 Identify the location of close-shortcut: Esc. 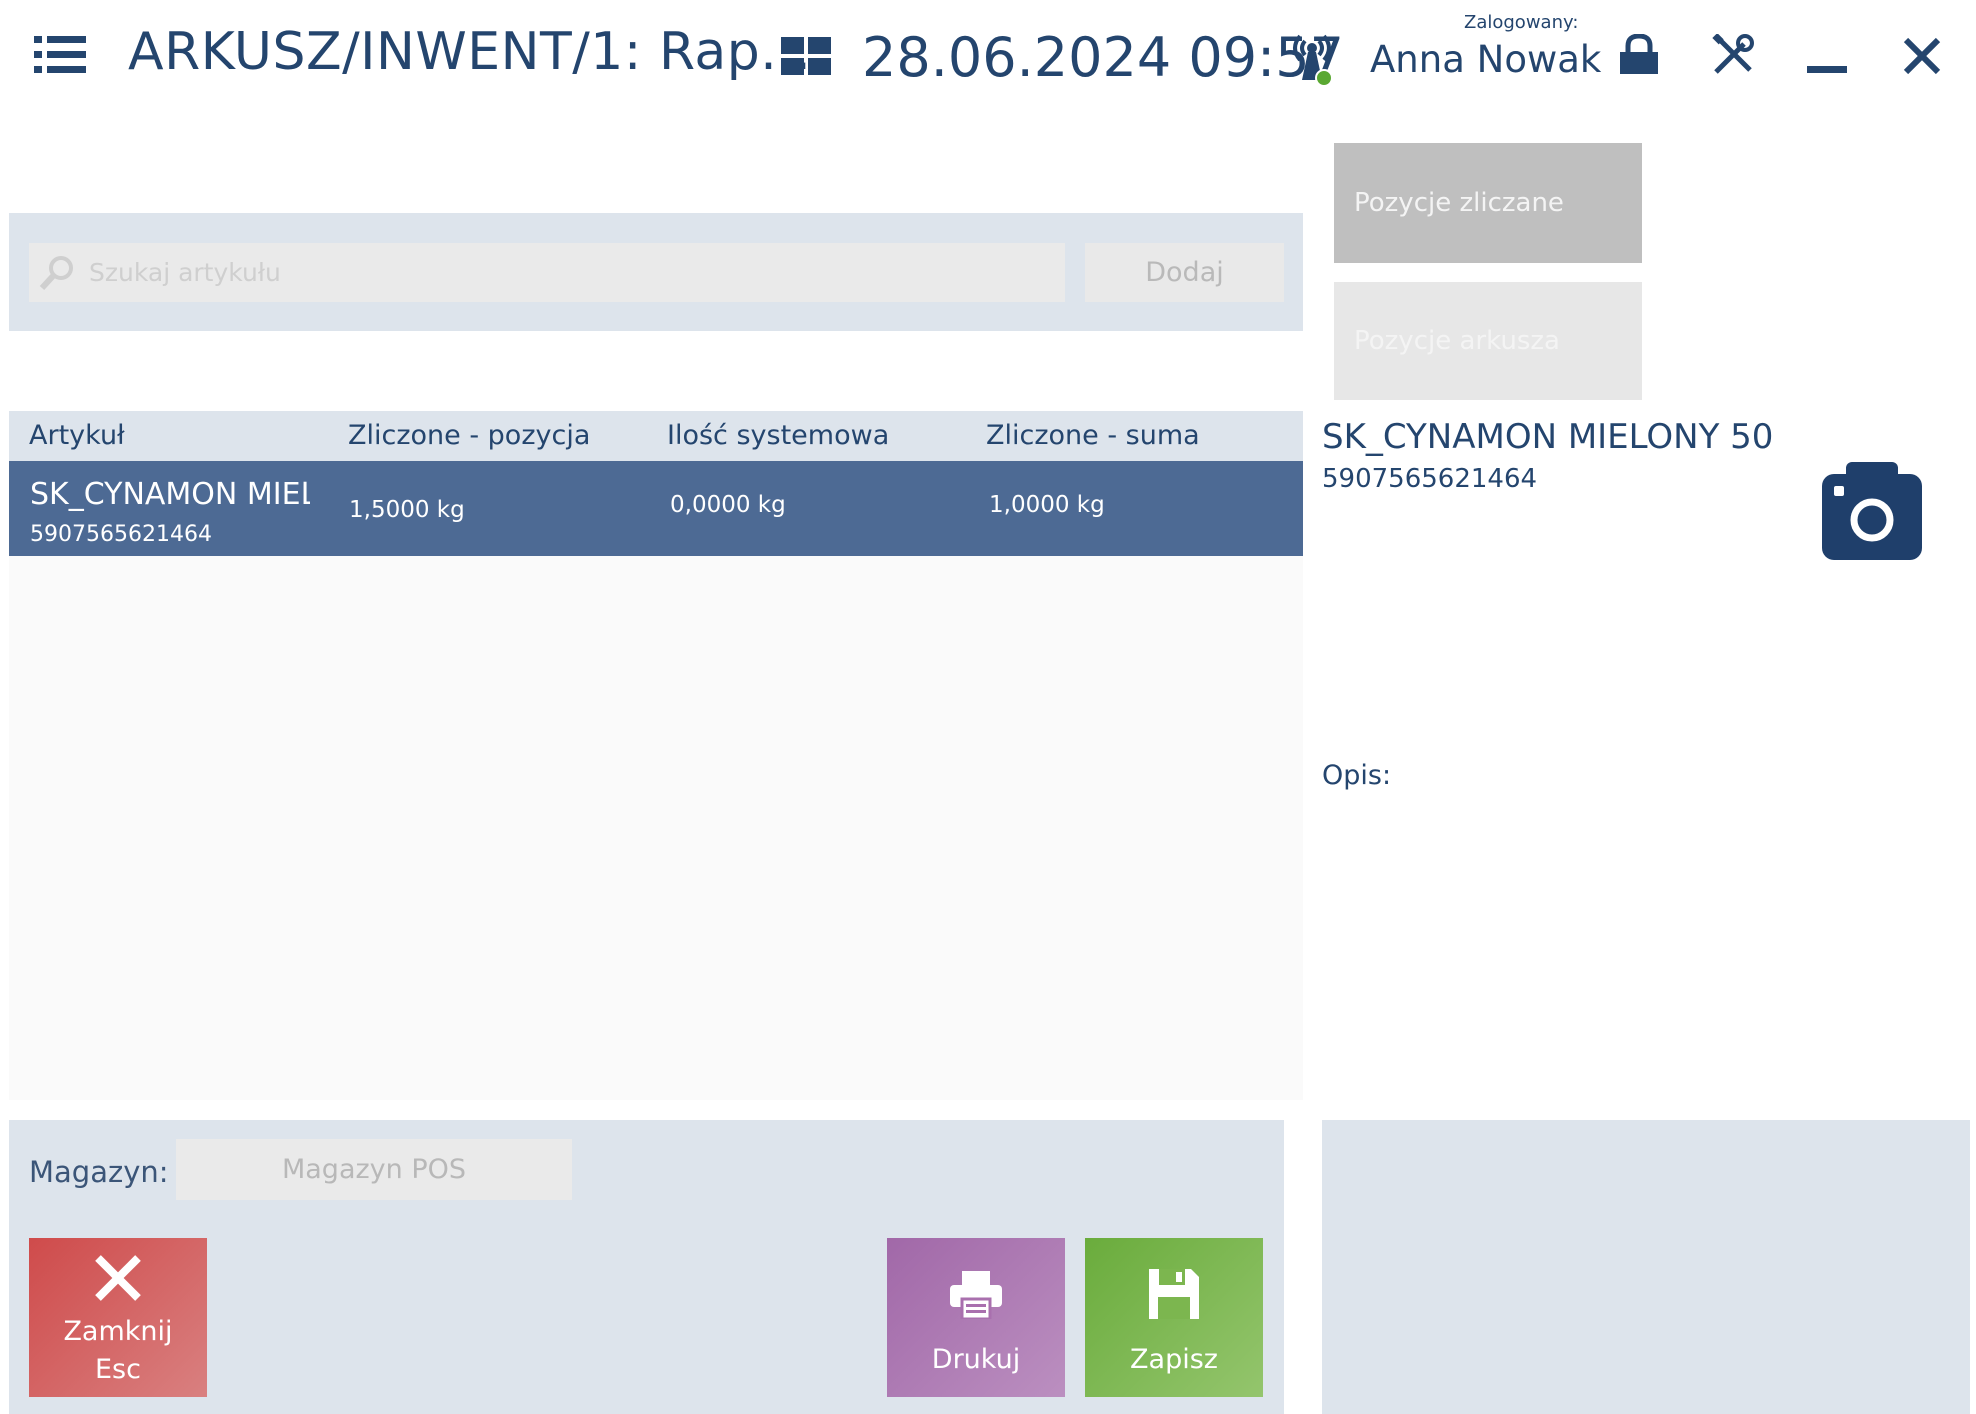
(118, 1369).